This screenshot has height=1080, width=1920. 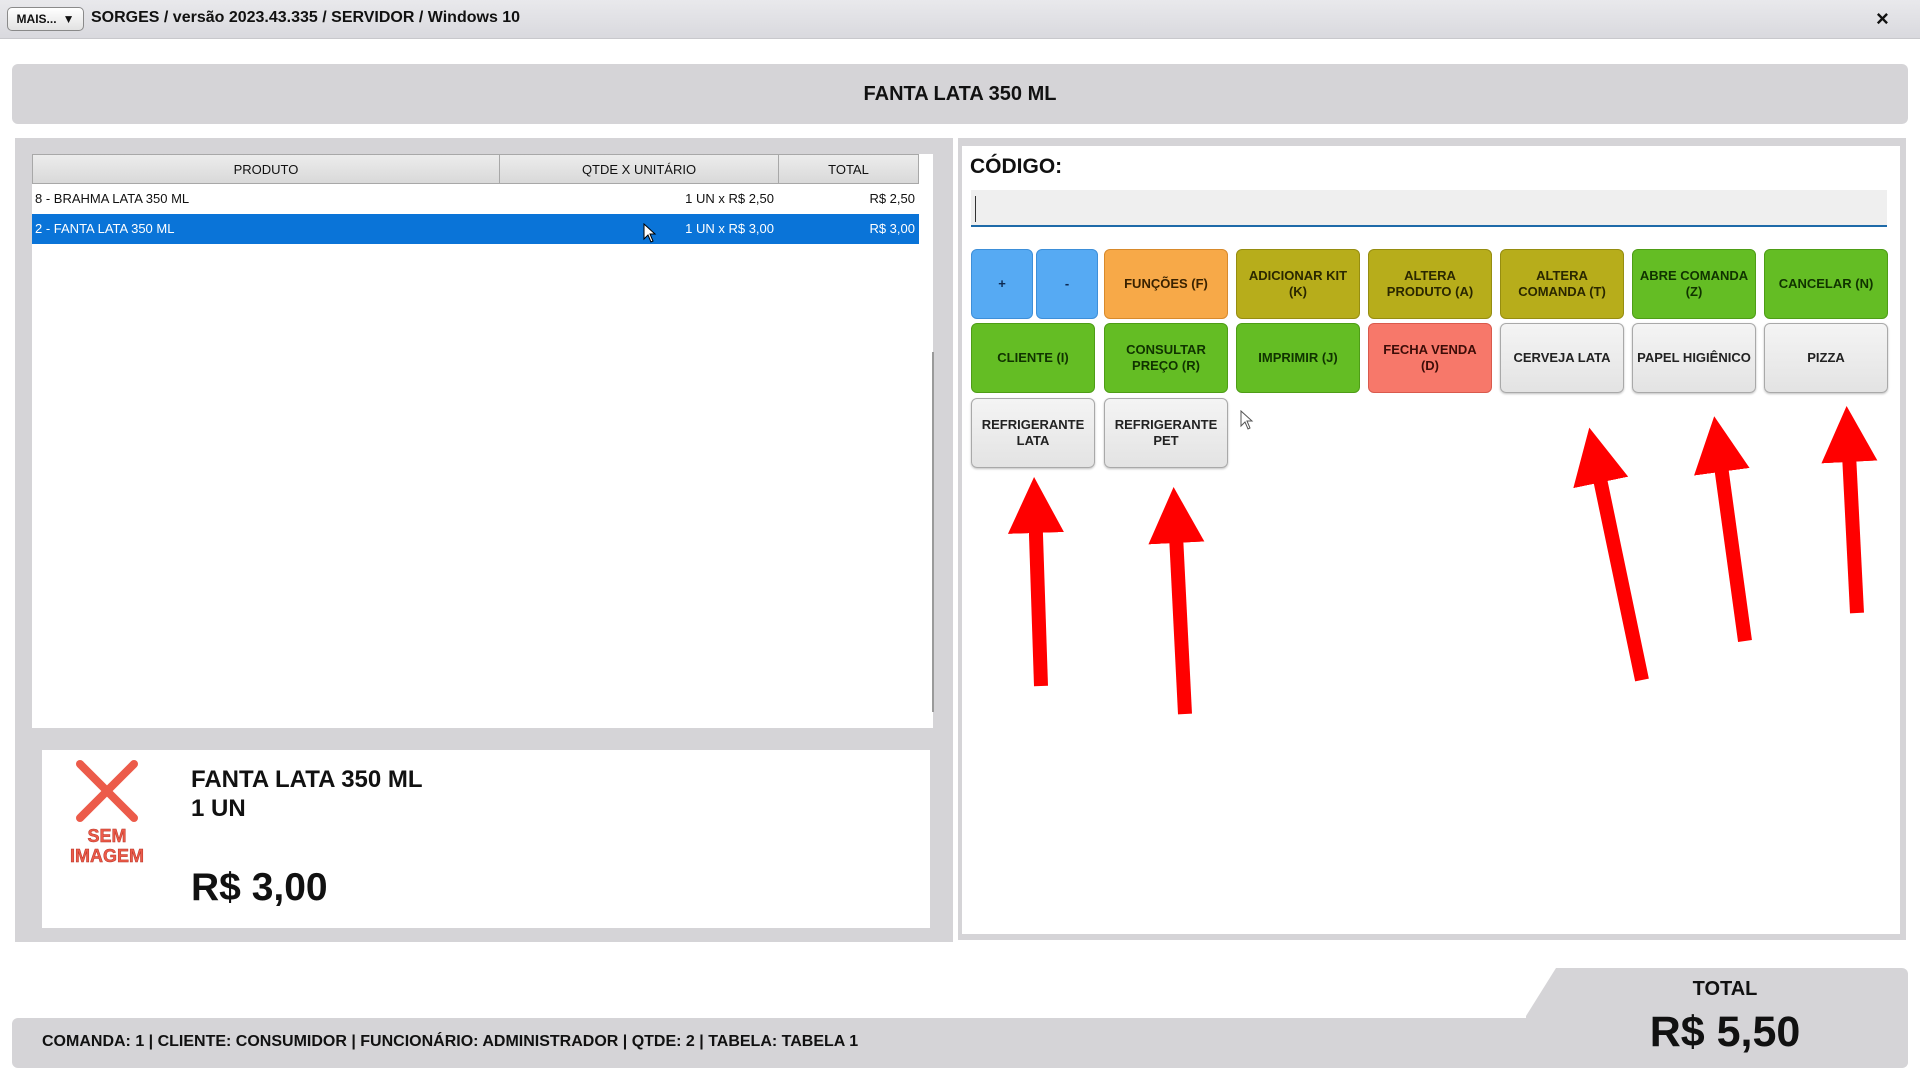 What do you see at coordinates (1067, 284) in the screenshot?
I see `minus-button: -` at bounding box center [1067, 284].